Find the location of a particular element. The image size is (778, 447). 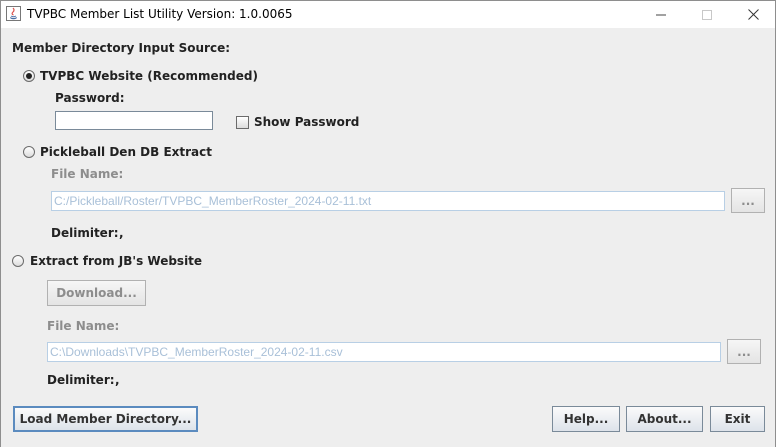

maximize-button is located at coordinates (707, 14).